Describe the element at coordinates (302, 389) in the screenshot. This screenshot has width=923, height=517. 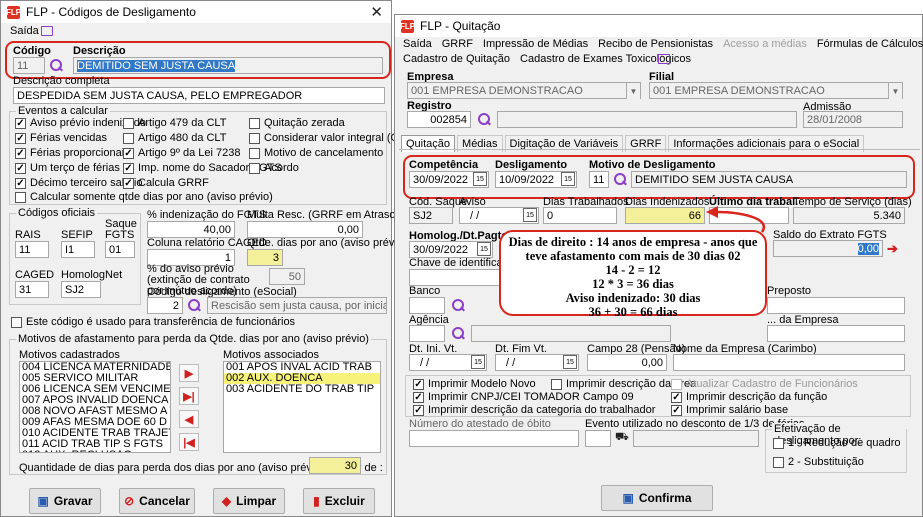
I see `list-item: 003 ACIDENTE DO TRAB TIP` at that location.